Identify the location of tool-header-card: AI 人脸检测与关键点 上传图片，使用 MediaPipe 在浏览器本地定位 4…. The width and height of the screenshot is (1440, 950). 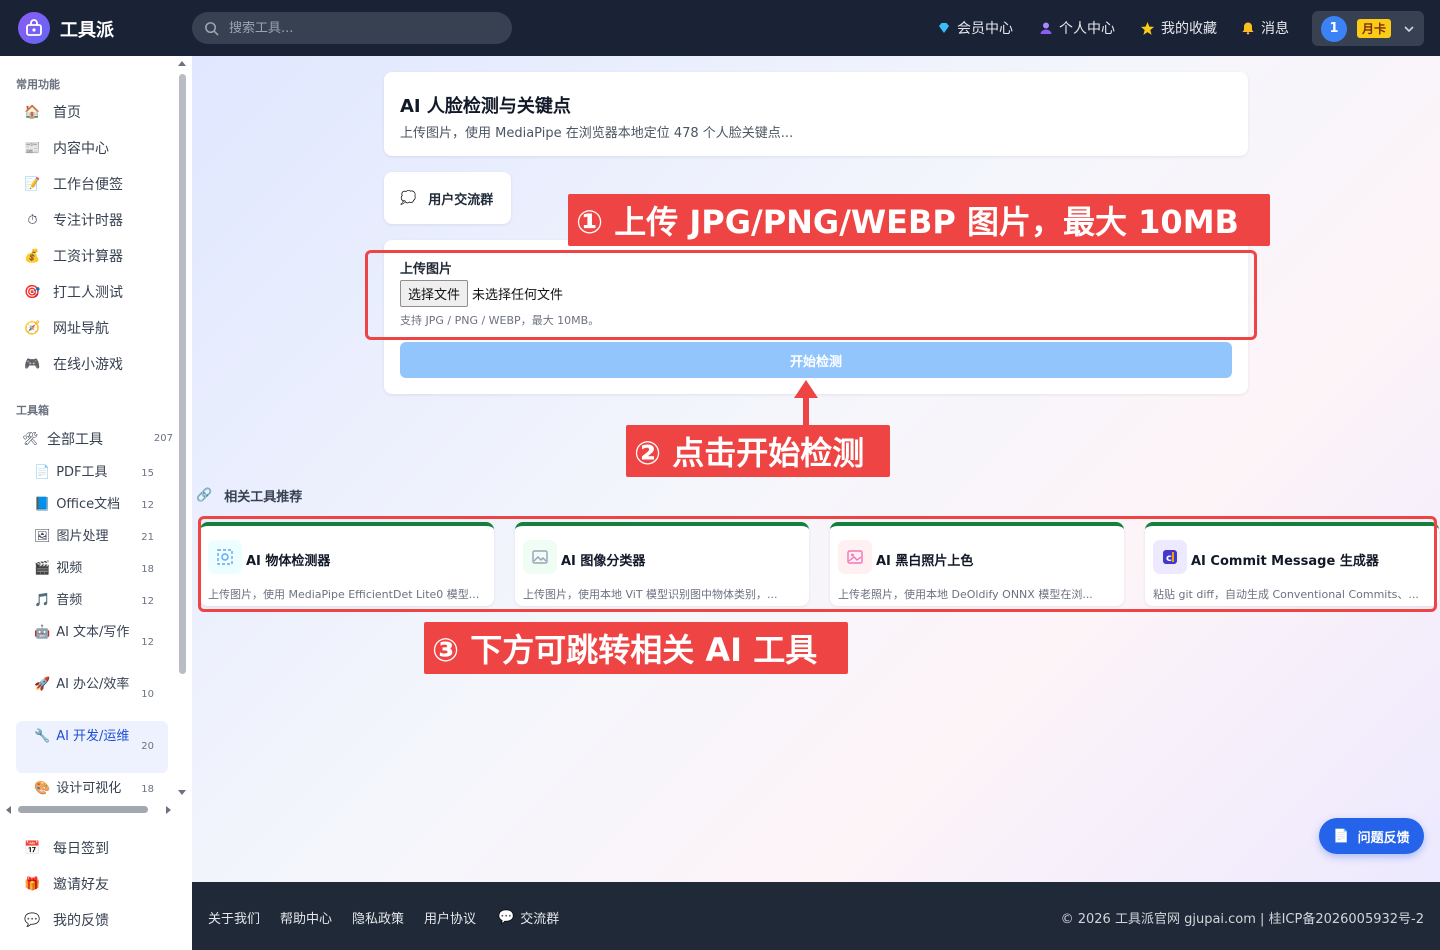
(816, 114).